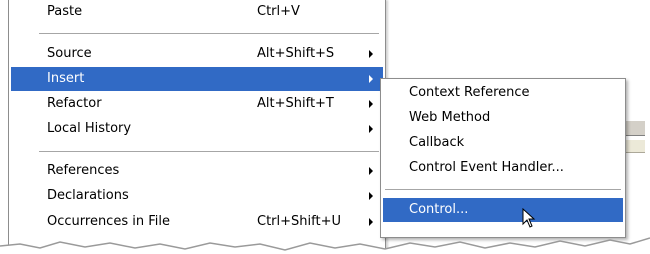  I want to click on menu-item-shortcut: Ctrl+V, so click(278, 11).